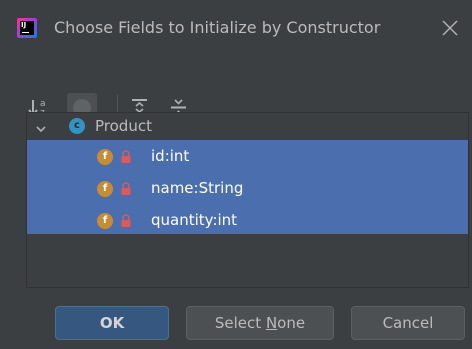  Describe the element at coordinates (247, 126) in the screenshot. I see `tree-root-product: c Product` at that location.